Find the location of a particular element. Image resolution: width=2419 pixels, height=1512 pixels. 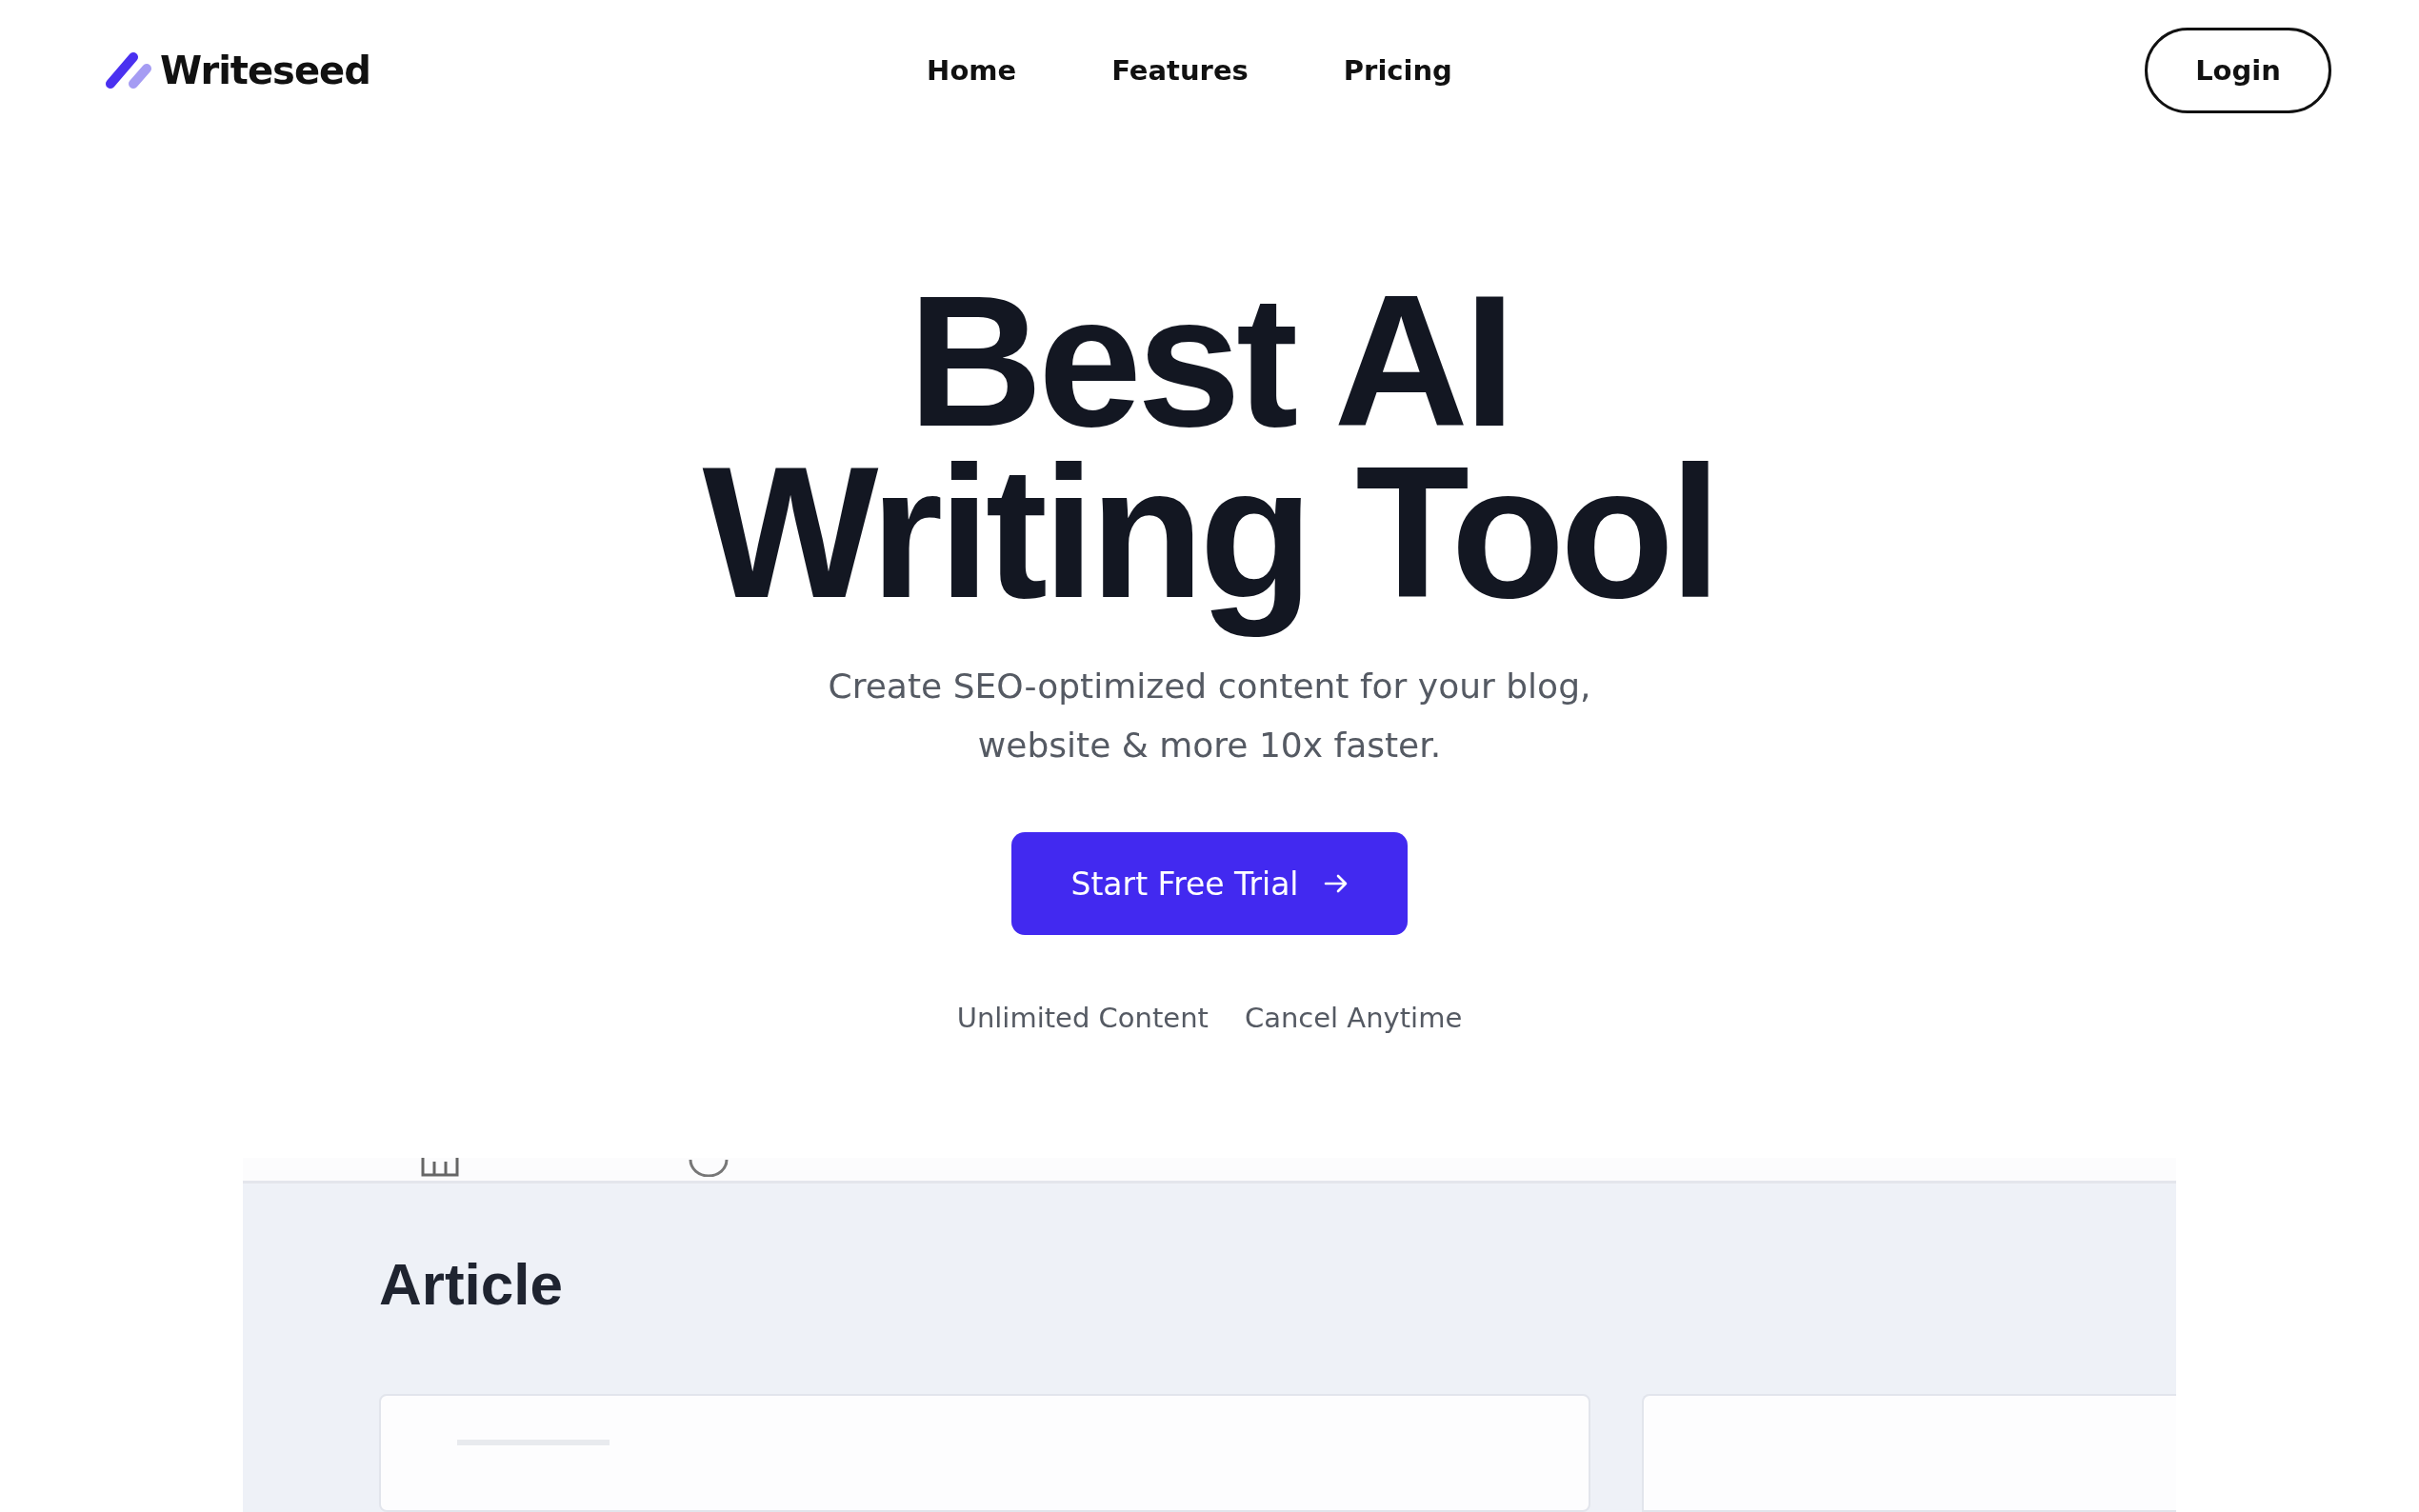

start-trial-button: Start Free Trial is located at coordinates (1209, 883).